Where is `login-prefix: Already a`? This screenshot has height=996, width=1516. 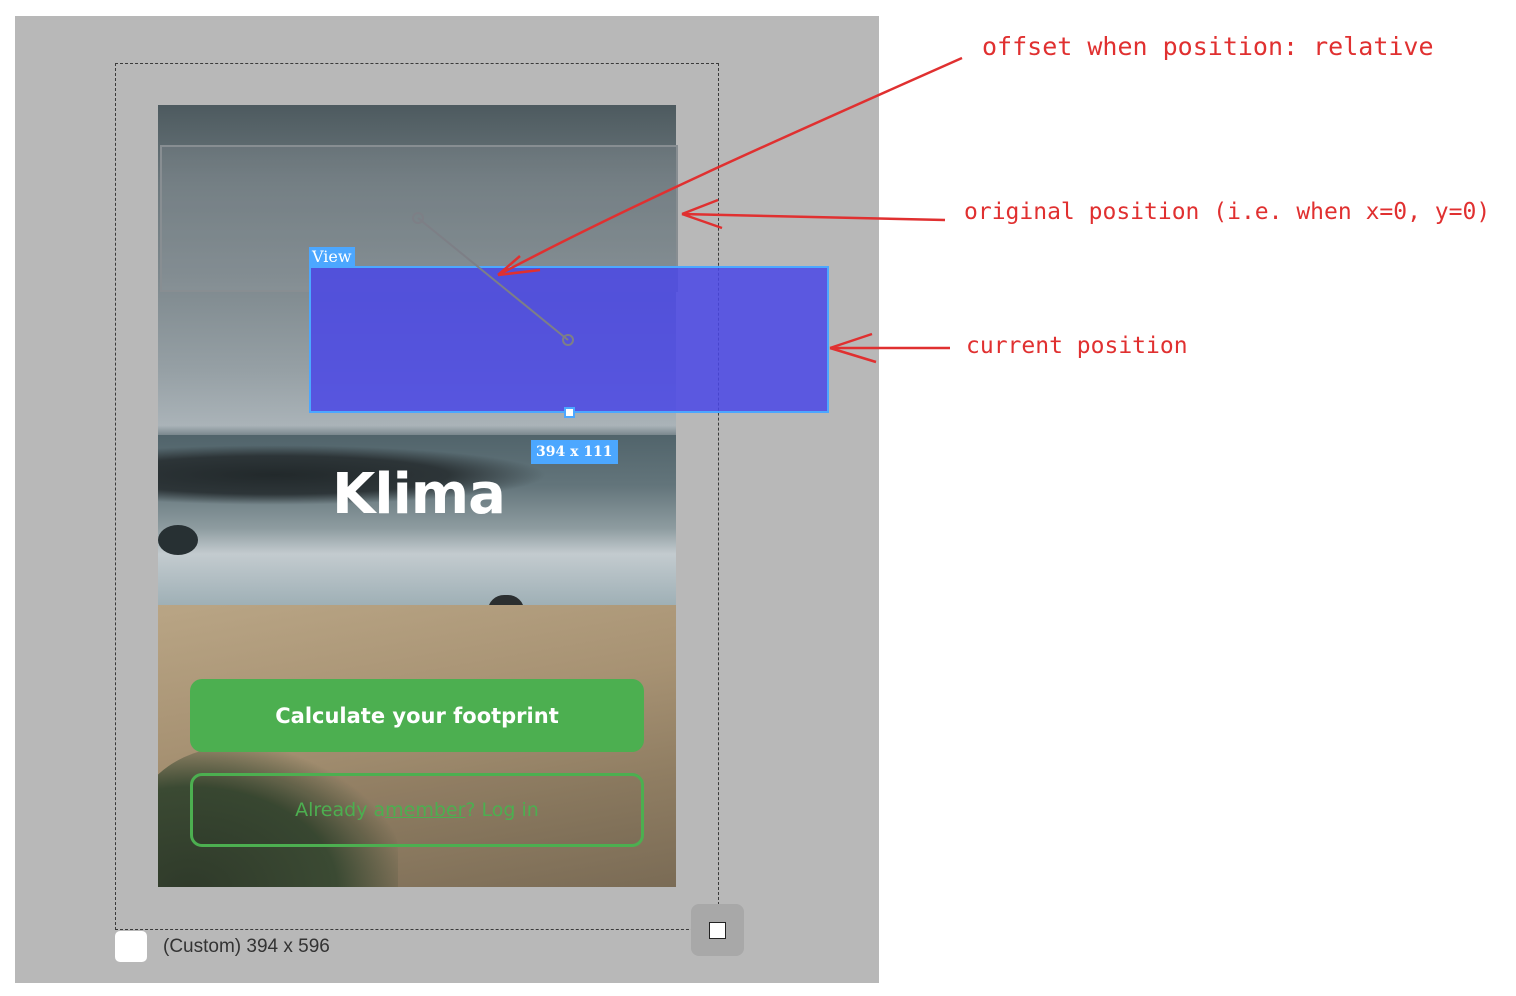
login-prefix: Already a is located at coordinates (340, 810).